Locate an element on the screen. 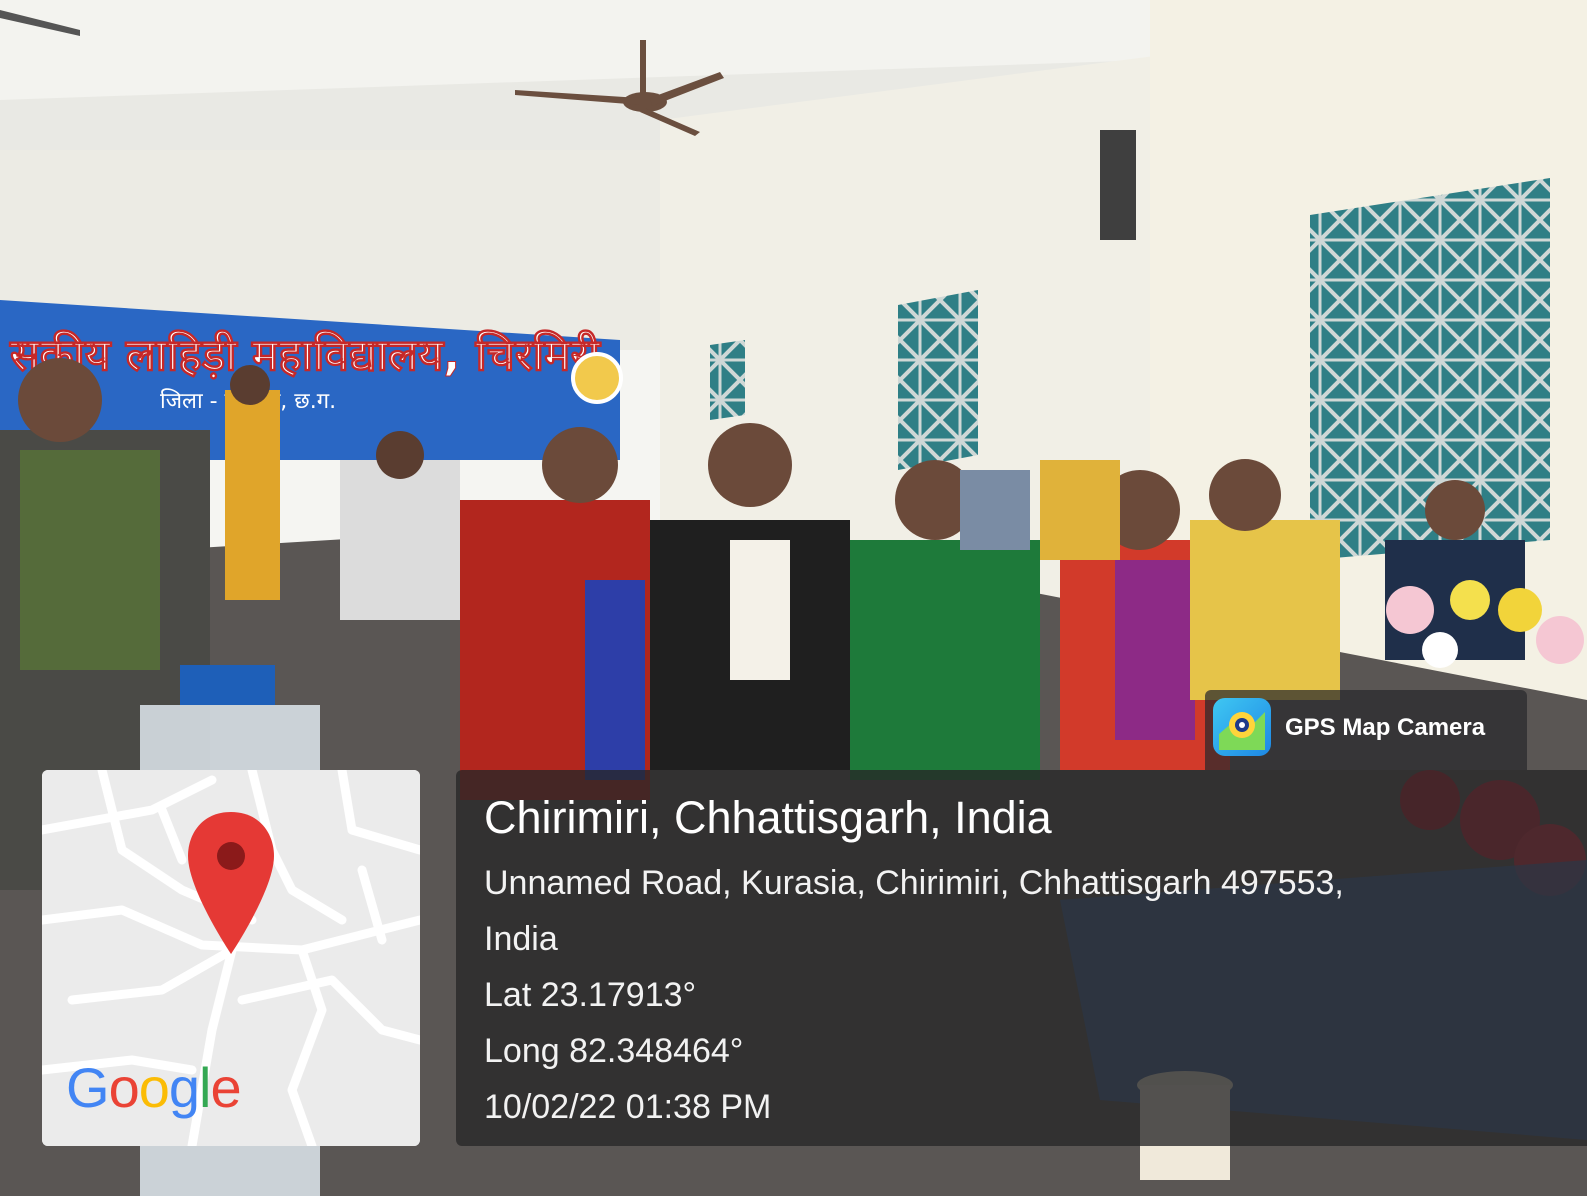 This screenshot has height=1196, width=1587. gps-map-camera-icon is located at coordinates (1242, 727).